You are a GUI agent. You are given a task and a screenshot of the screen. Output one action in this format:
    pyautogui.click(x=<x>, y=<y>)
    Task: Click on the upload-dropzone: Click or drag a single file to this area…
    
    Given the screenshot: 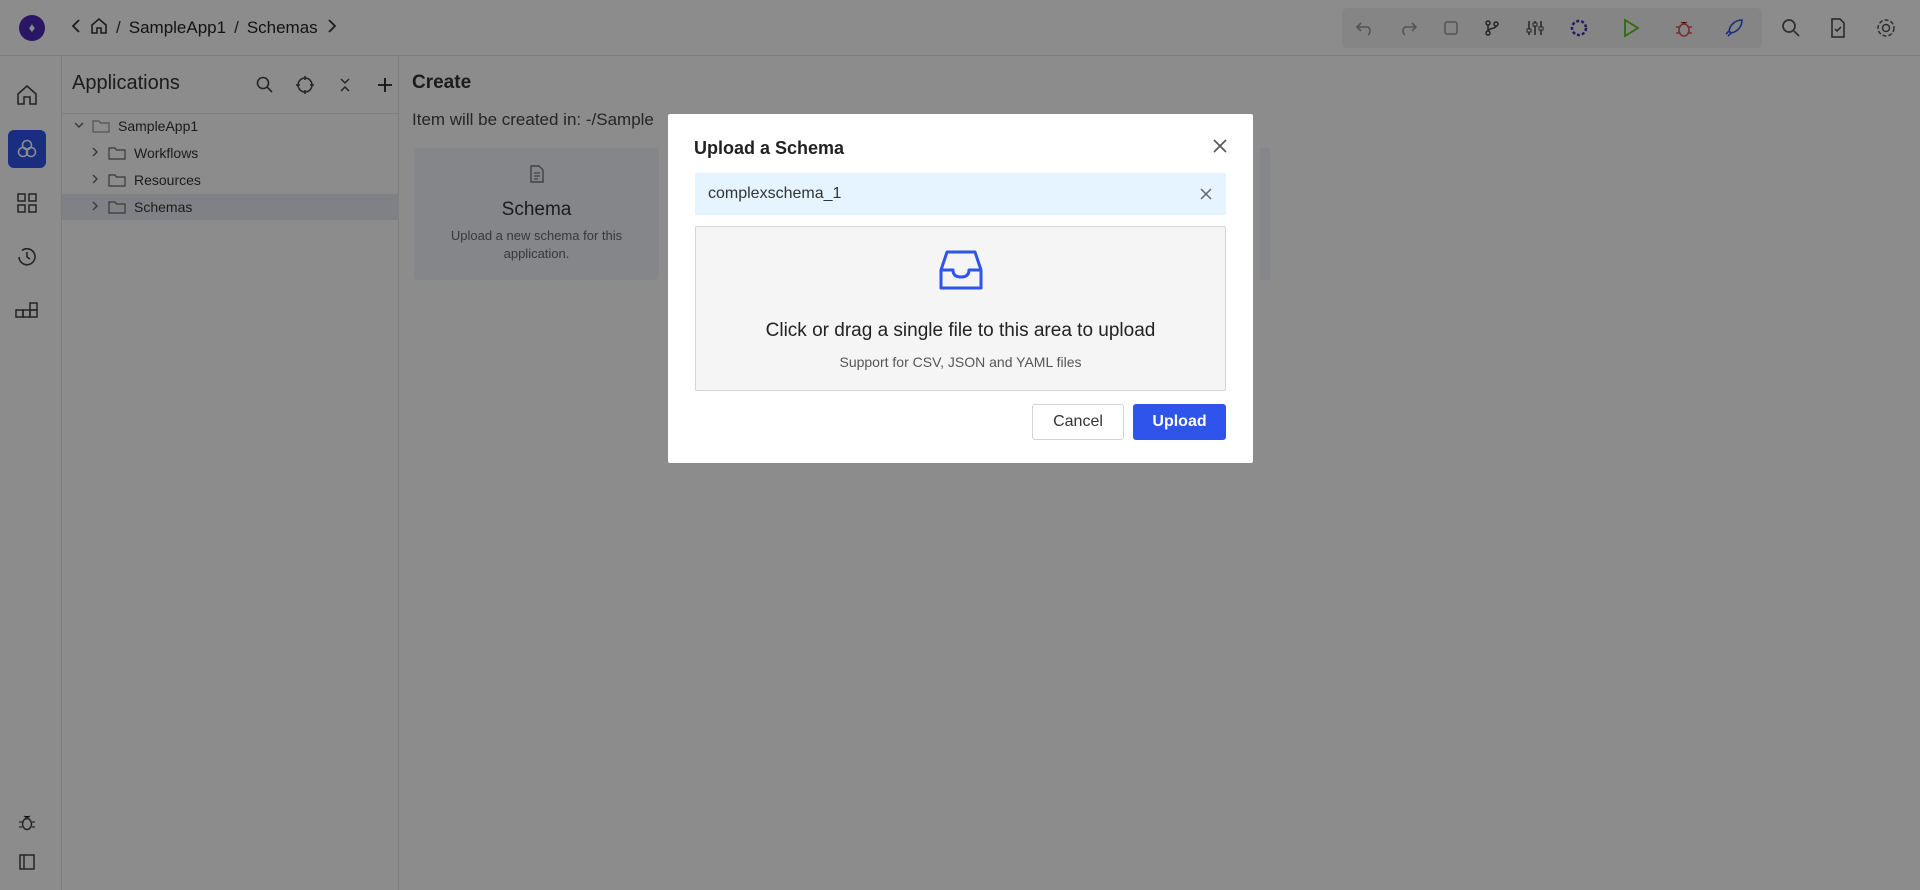 What is the action you would take?
    pyautogui.click(x=960, y=308)
    